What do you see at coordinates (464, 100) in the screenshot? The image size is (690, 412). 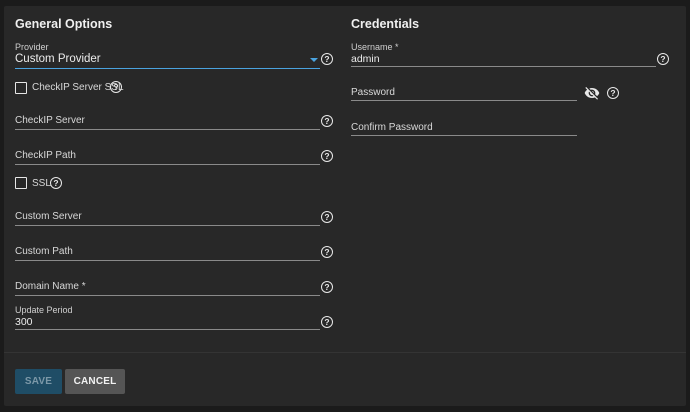 I see `password-underline` at bounding box center [464, 100].